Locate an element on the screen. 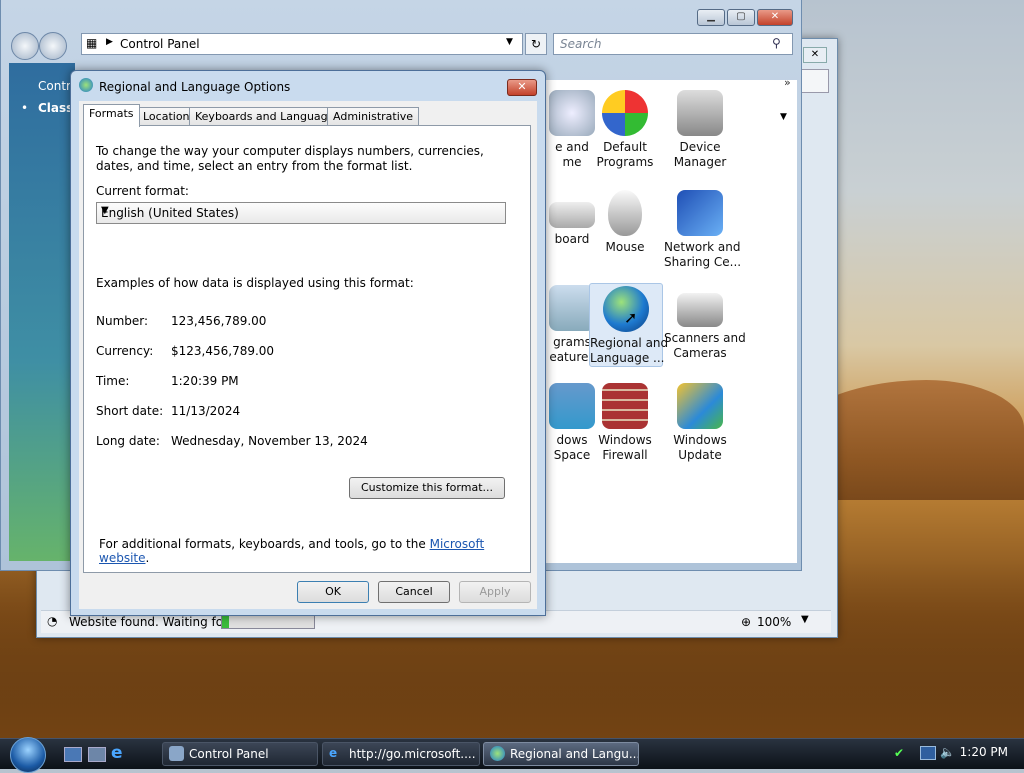  cp-item-device-manager: Device Manager is located at coordinates (700, 130).